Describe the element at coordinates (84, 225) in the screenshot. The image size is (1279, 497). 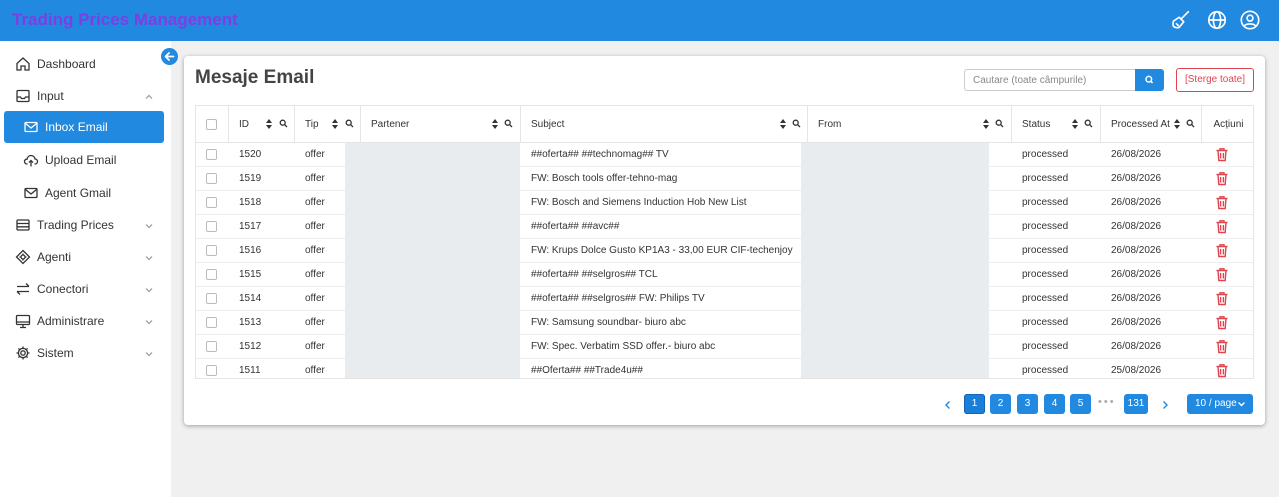
I see `sidebar-item-trading-prices: Trading Prices` at that location.